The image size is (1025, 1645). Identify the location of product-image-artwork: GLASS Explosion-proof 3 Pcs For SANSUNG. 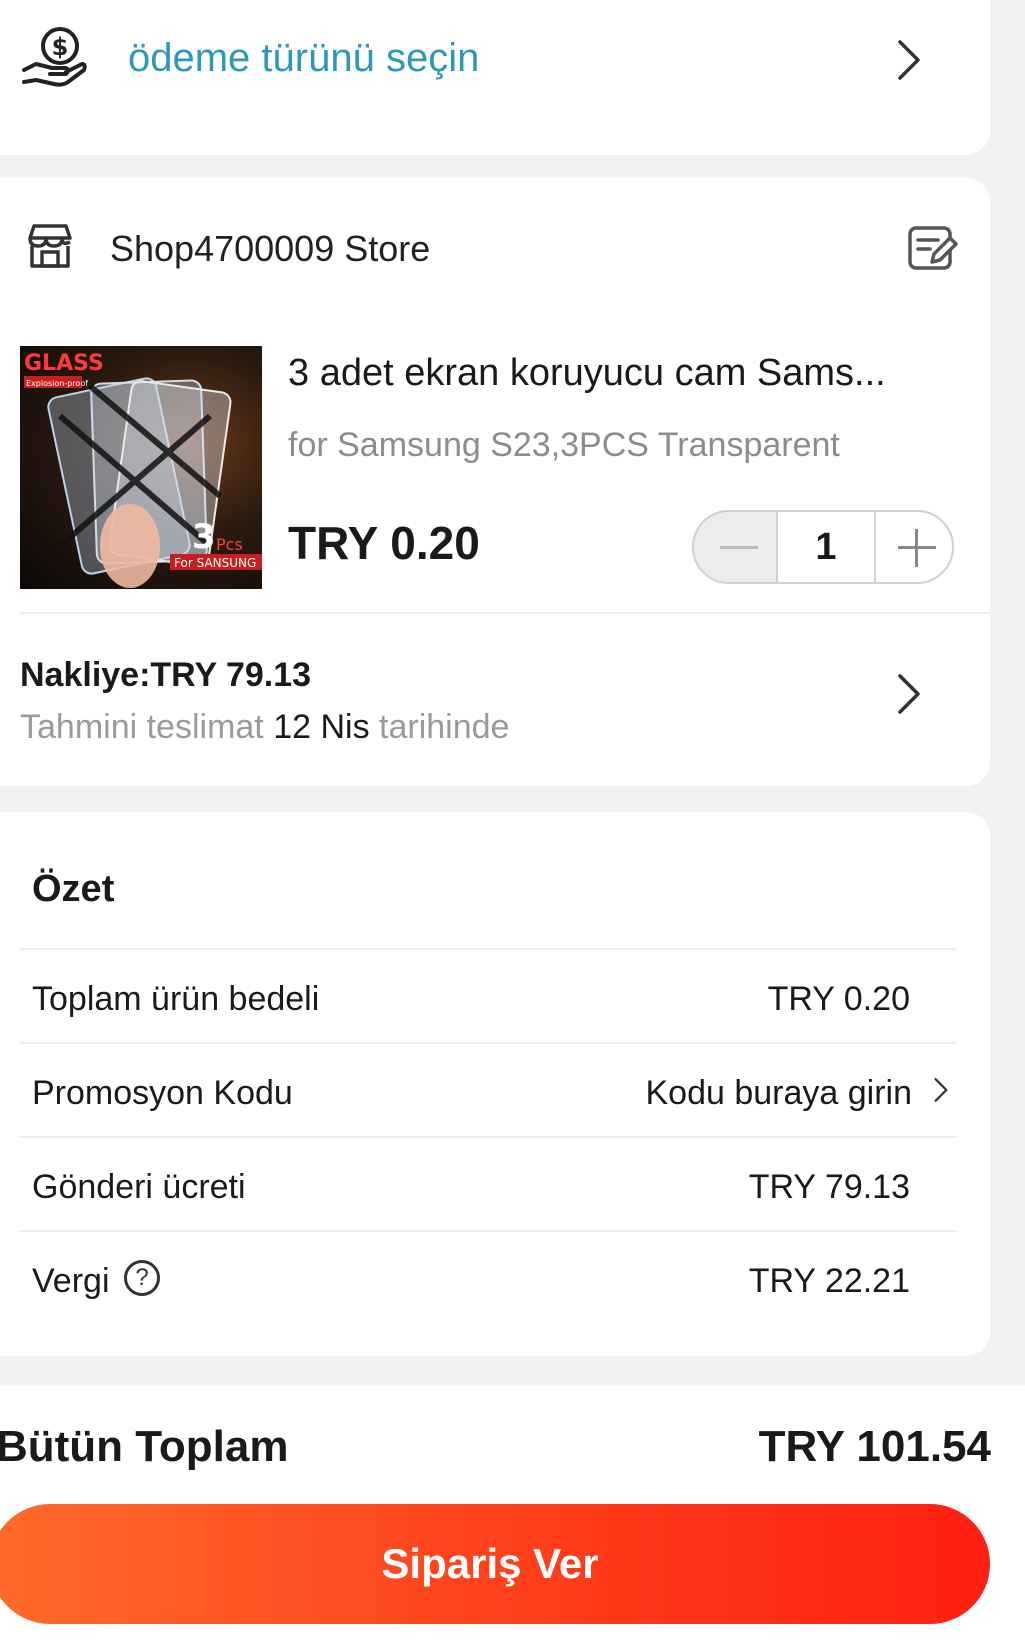
(143, 469).